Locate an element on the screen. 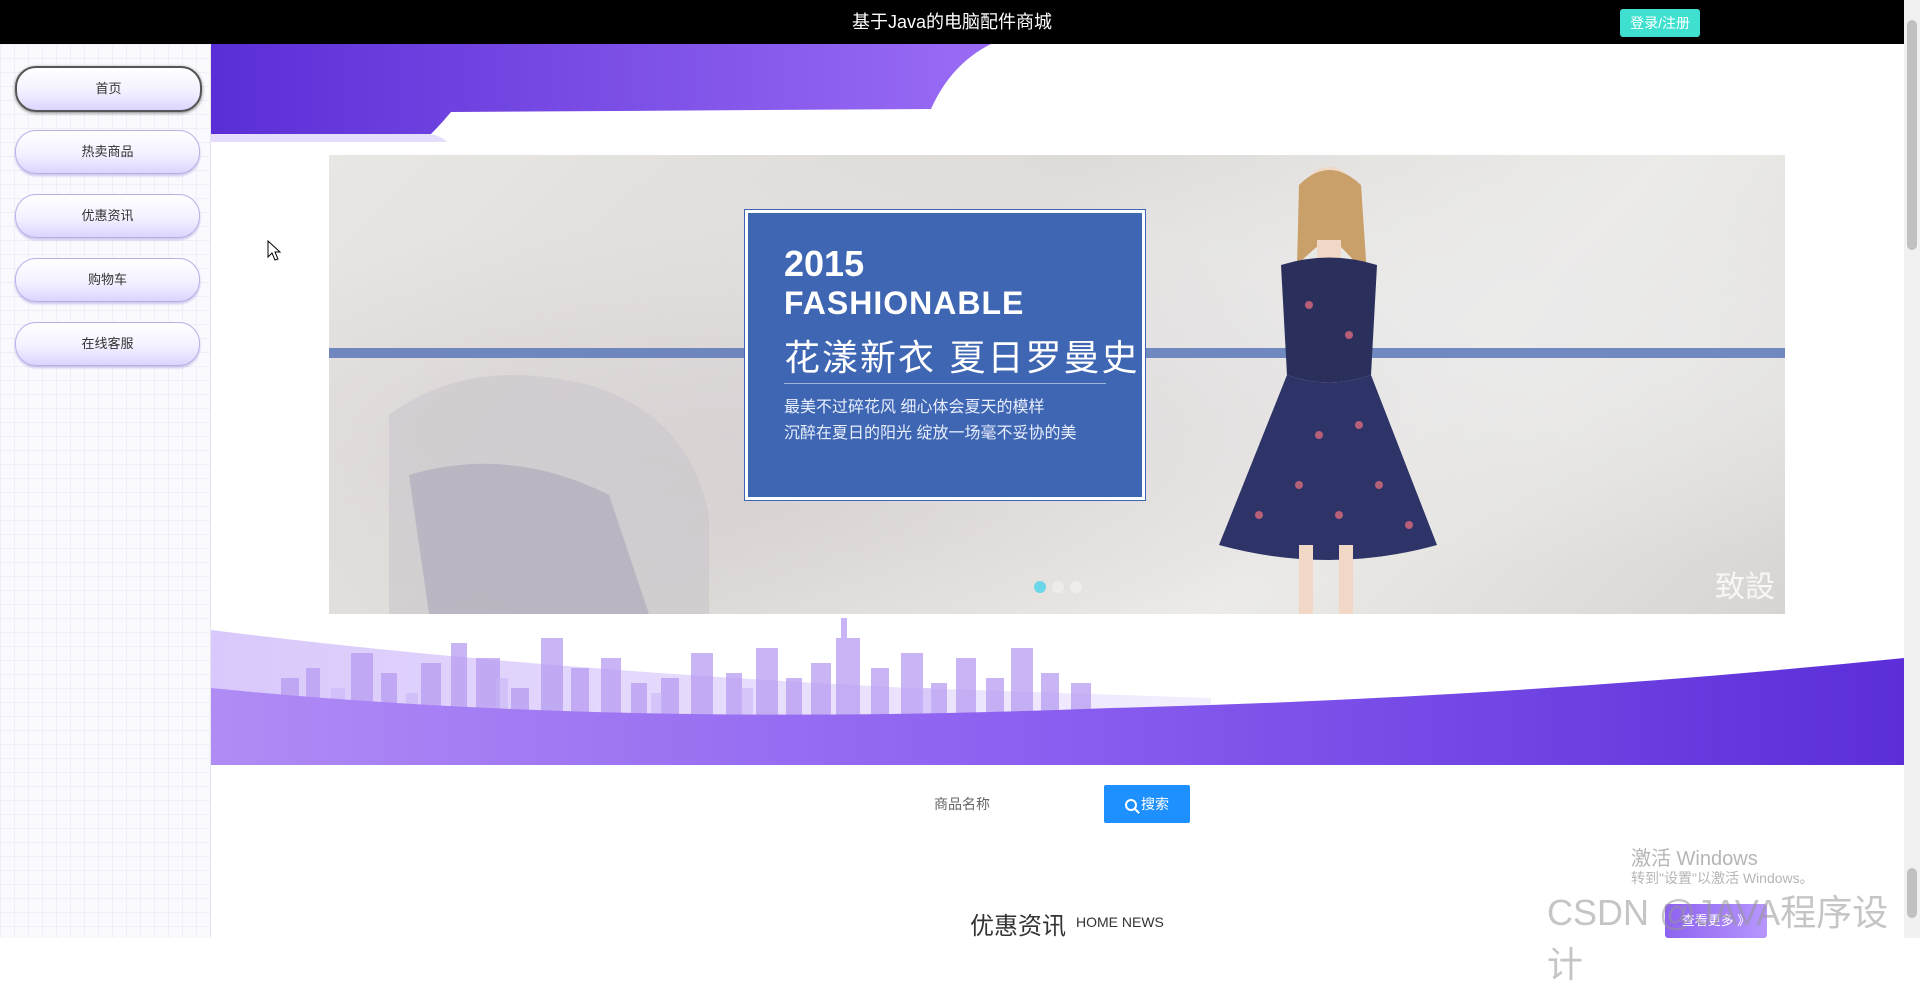  search-button: 搜索 is located at coordinates (1147, 804).